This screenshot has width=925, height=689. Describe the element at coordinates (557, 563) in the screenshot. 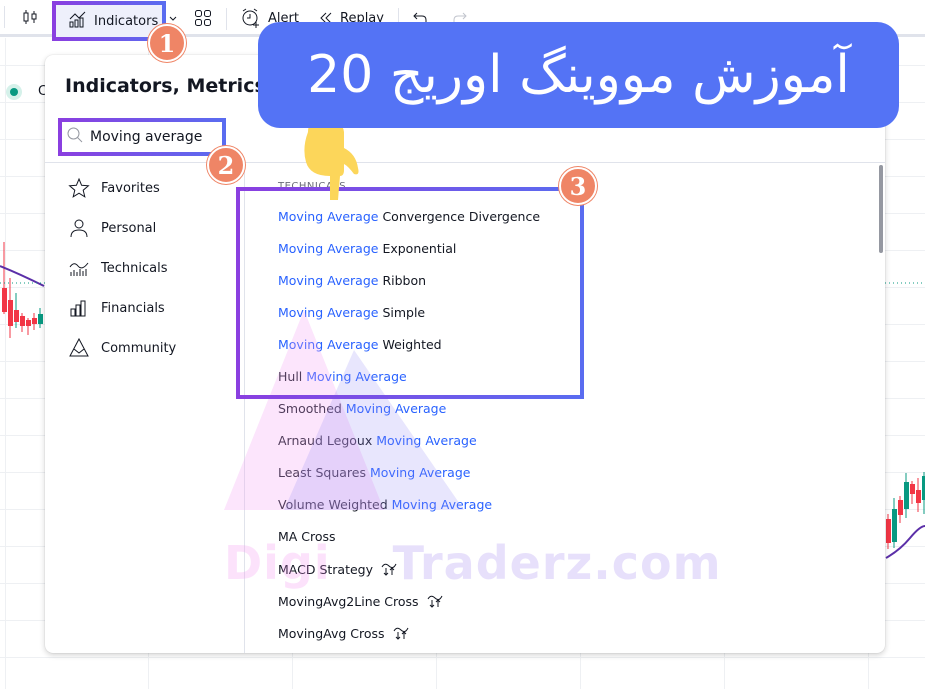

I see `watermark-part: Traderz.com` at that location.